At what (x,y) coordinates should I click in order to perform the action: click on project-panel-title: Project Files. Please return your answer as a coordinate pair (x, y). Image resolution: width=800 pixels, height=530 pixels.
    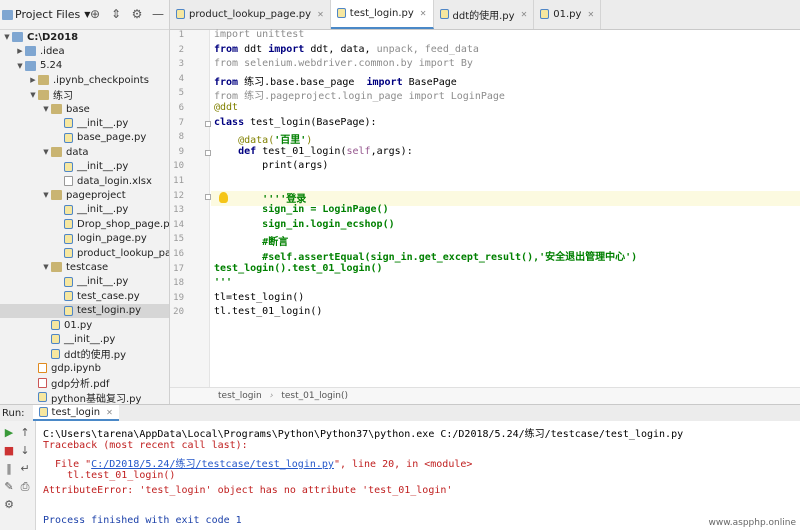
    Looking at the image, I should click on (47, 14).